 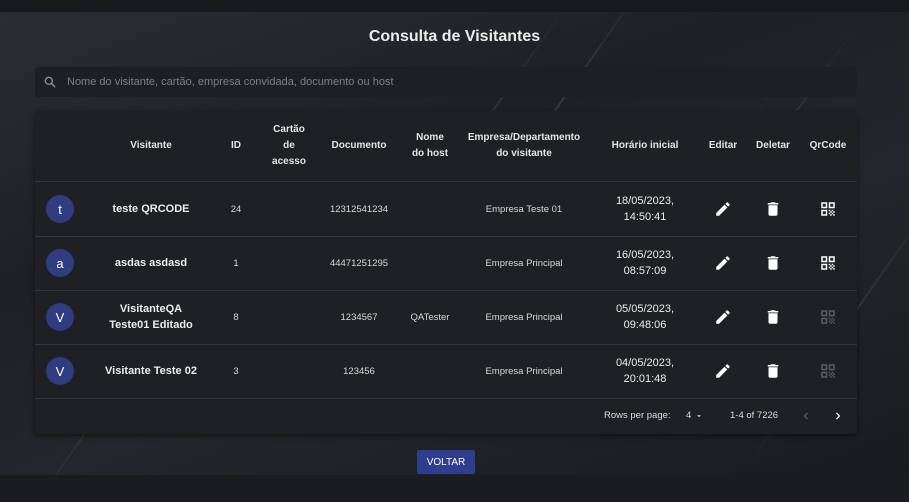 I want to click on header-visitante: Visitante, so click(x=151, y=145).